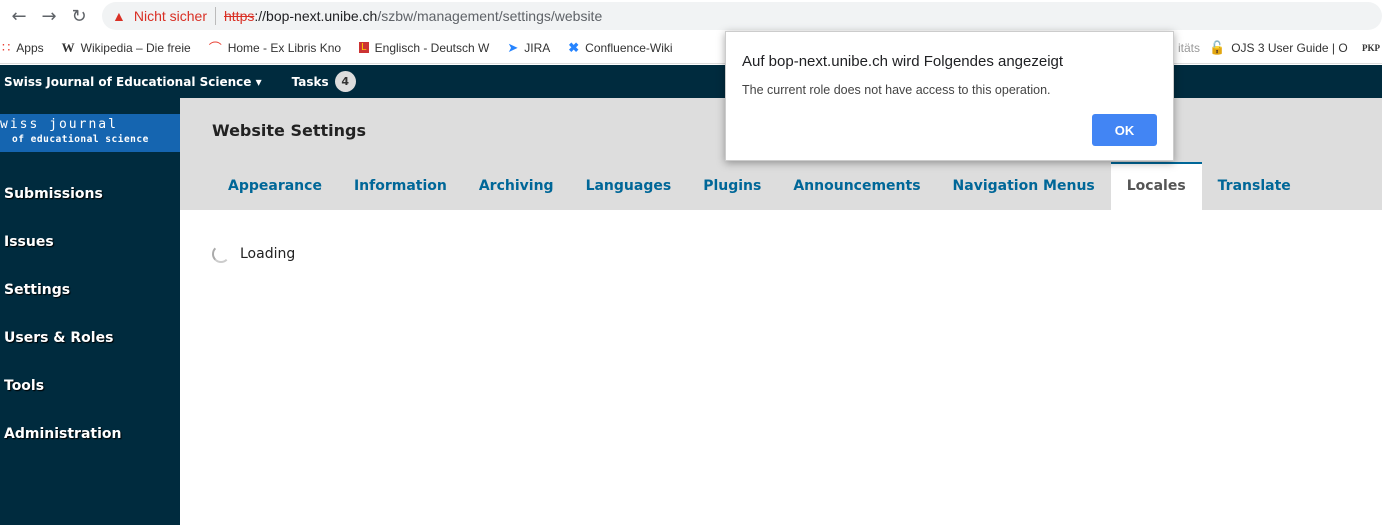  I want to click on confluence-icon: ✖, so click(574, 47).